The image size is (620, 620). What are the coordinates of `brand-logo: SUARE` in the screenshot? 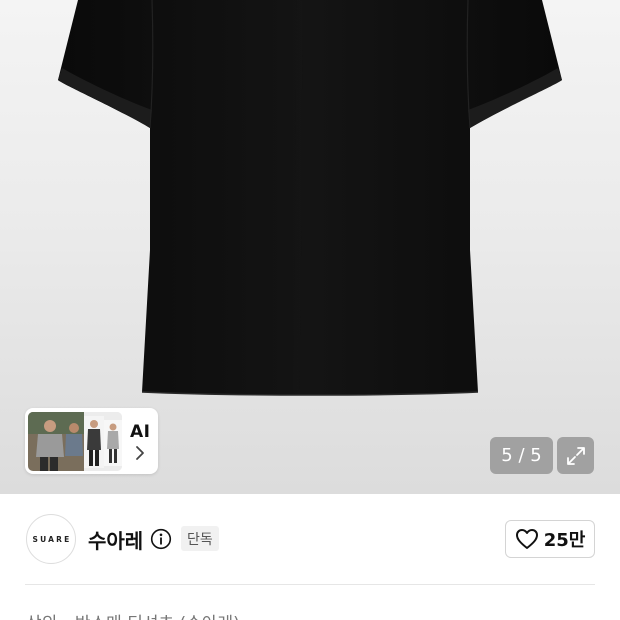 It's located at (51, 539).